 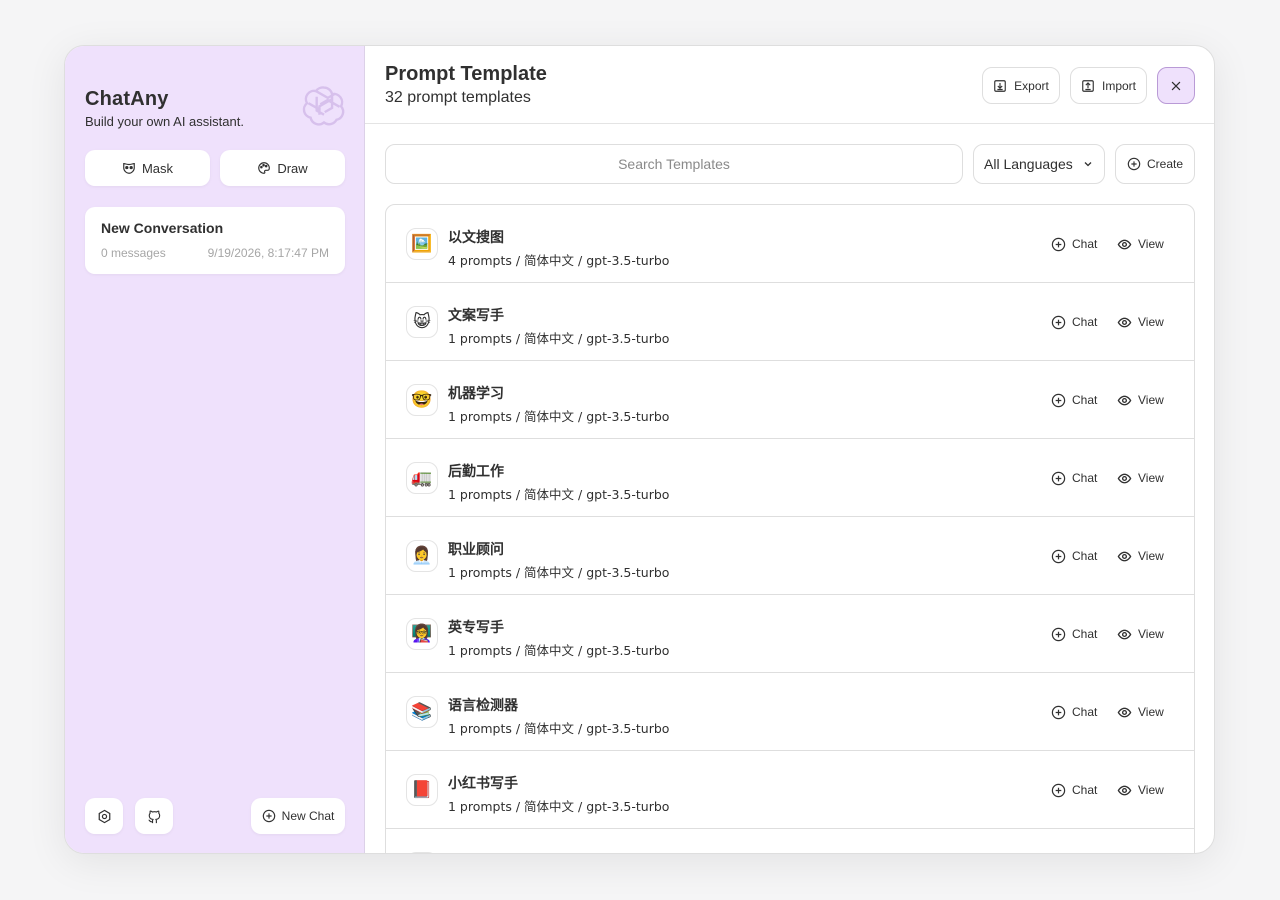 I want to click on template-avatar-icon: 📕, so click(x=422, y=790).